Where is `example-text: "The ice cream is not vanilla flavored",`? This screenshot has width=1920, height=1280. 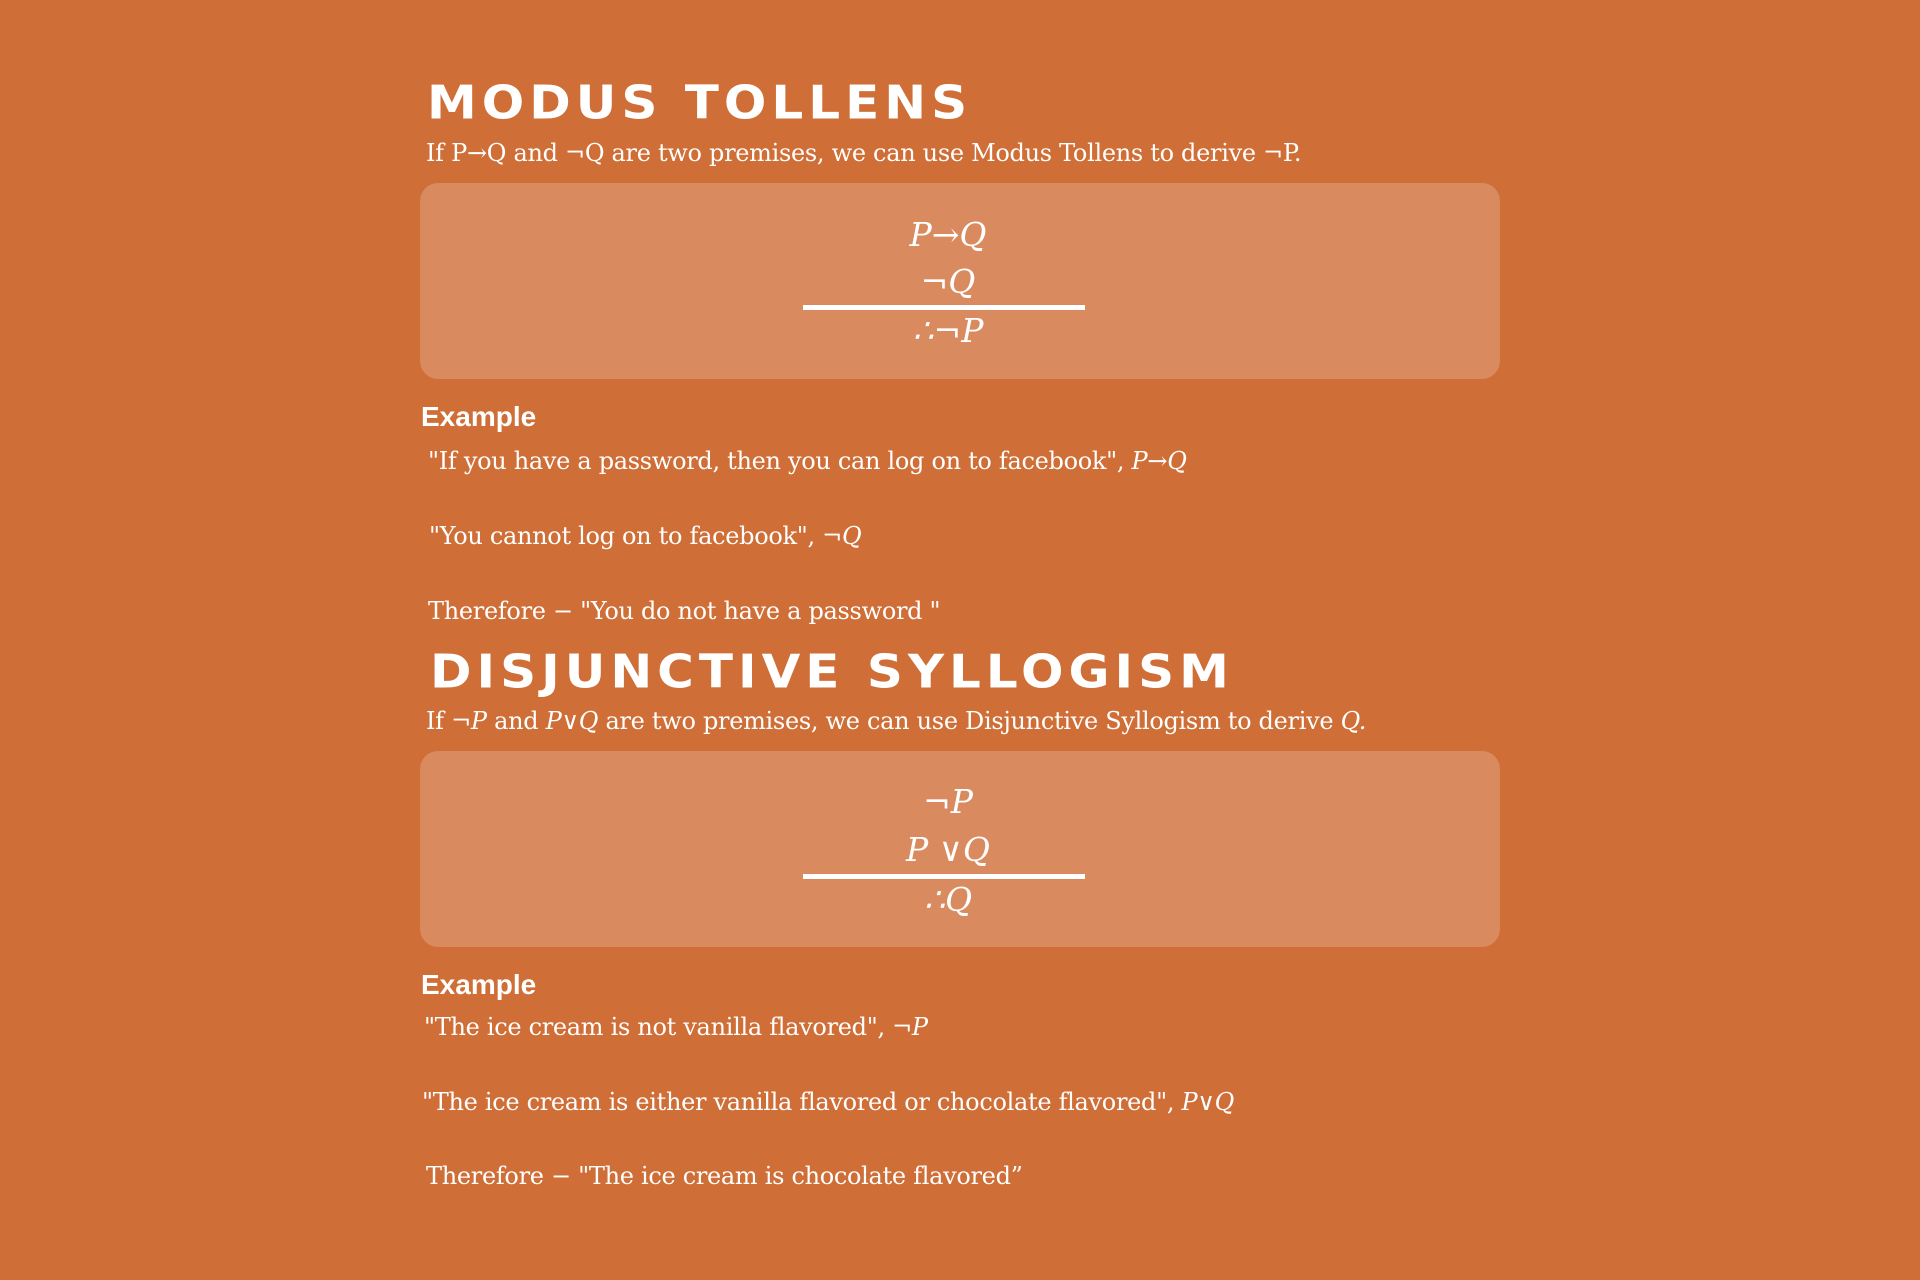
example-text: "The ice cream is not vanilla flavored", is located at coordinates (658, 1027).